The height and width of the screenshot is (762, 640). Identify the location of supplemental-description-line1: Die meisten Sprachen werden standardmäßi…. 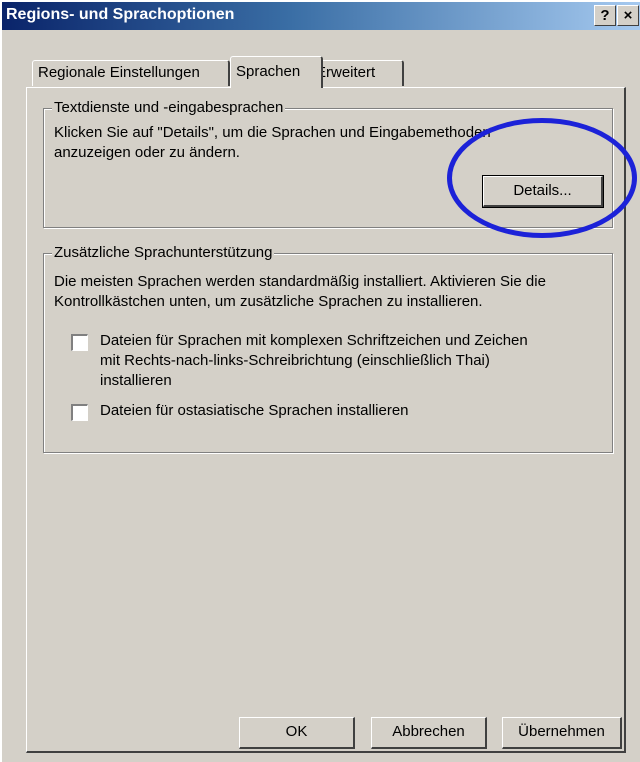
(300, 281).